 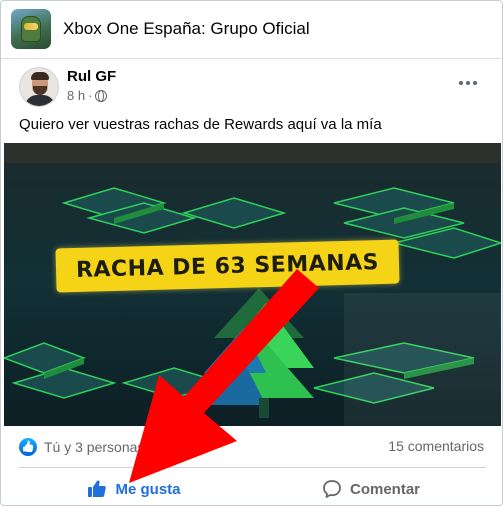 I want to click on author-avatar, so click(x=39, y=87).